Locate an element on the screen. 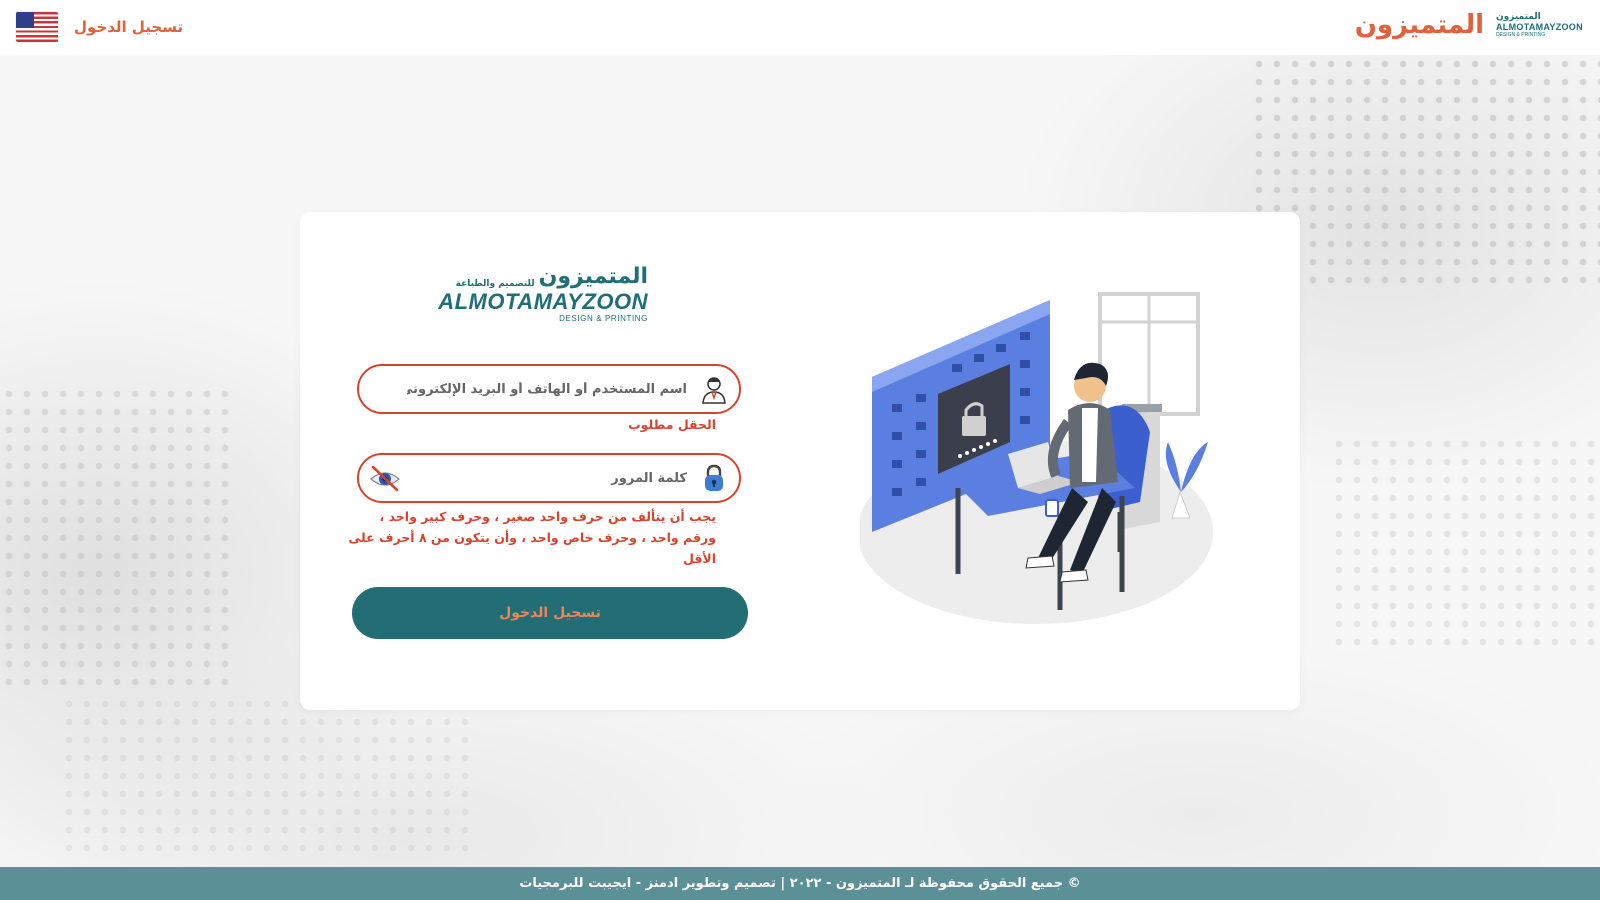  login-submit-button: تسجيل الدخول is located at coordinates (550, 613).